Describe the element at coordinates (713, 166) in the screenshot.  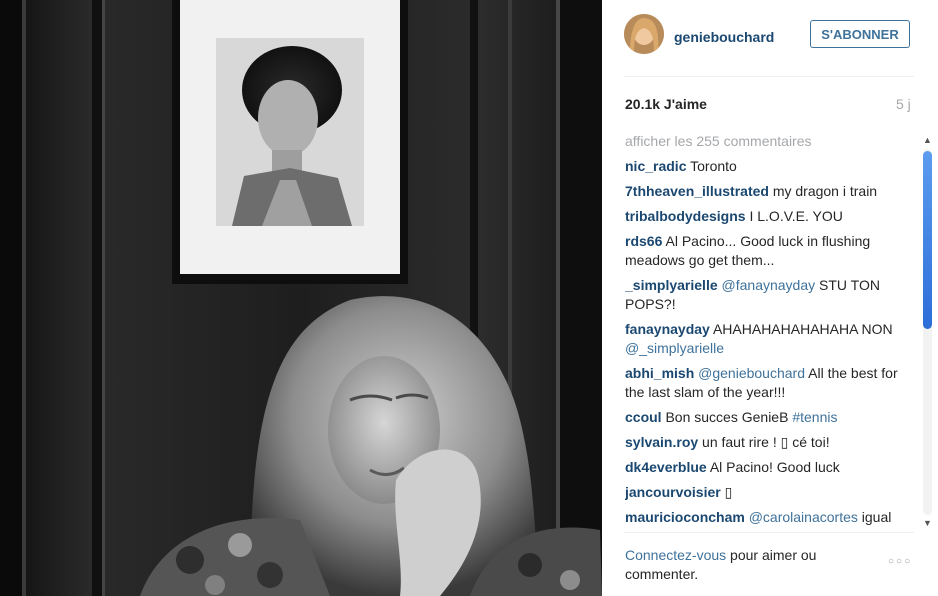
I see `comment-text: Toronto` at that location.